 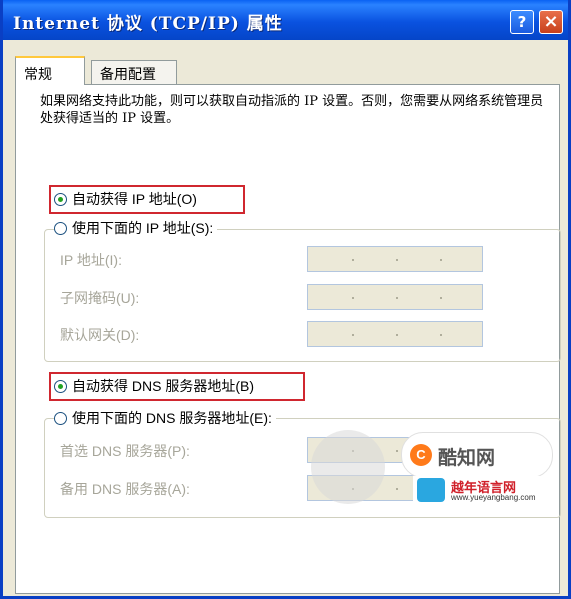 I want to click on dns-auto-label: 自动获得 DNS 服务器地址(B), so click(x=163, y=386).